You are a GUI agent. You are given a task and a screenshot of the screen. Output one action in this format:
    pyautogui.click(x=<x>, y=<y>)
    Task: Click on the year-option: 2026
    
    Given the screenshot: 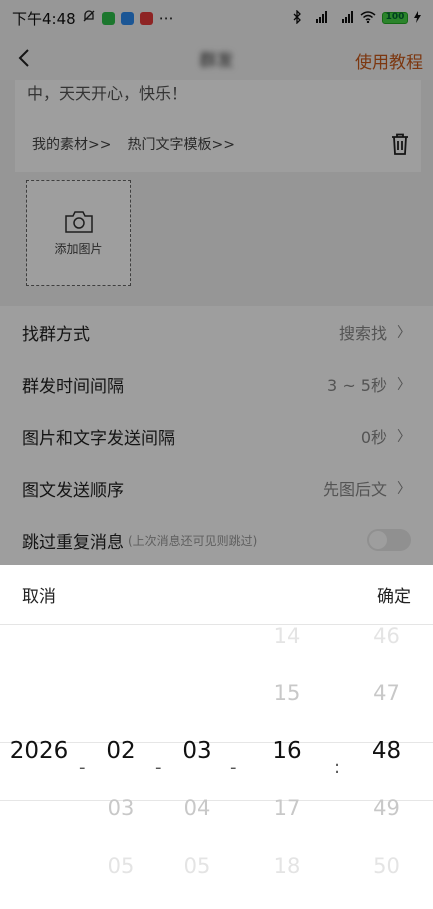 What is the action you would take?
    pyautogui.click(x=39, y=751)
    